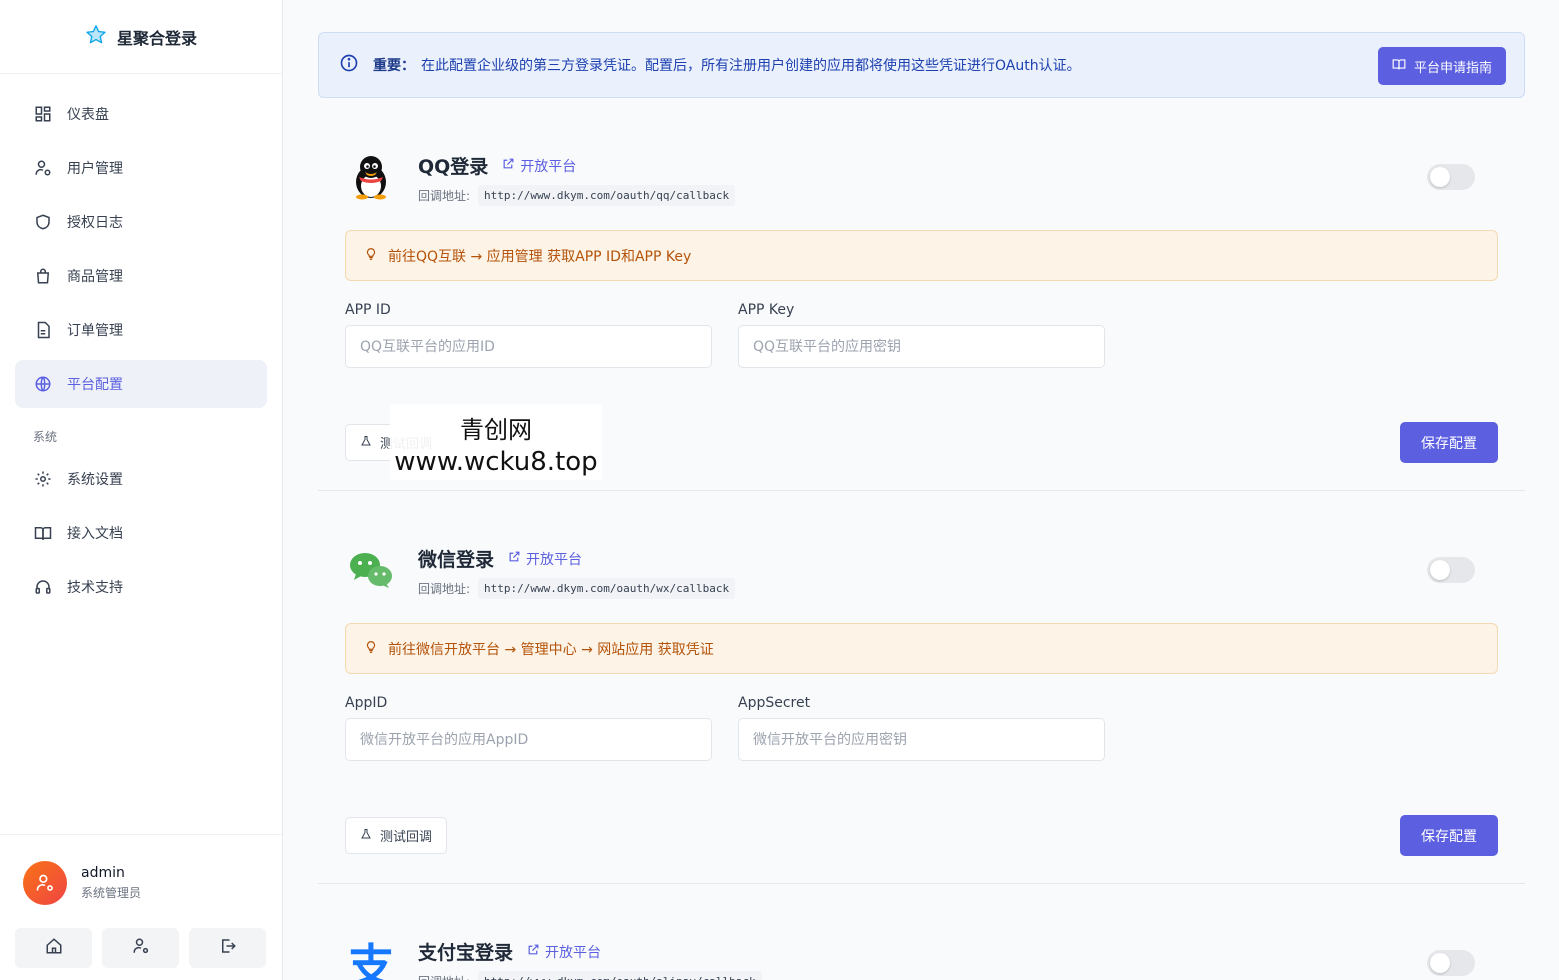 The image size is (1559, 980). I want to click on sidebar-footer: admin 系统管理员, so click(141, 907).